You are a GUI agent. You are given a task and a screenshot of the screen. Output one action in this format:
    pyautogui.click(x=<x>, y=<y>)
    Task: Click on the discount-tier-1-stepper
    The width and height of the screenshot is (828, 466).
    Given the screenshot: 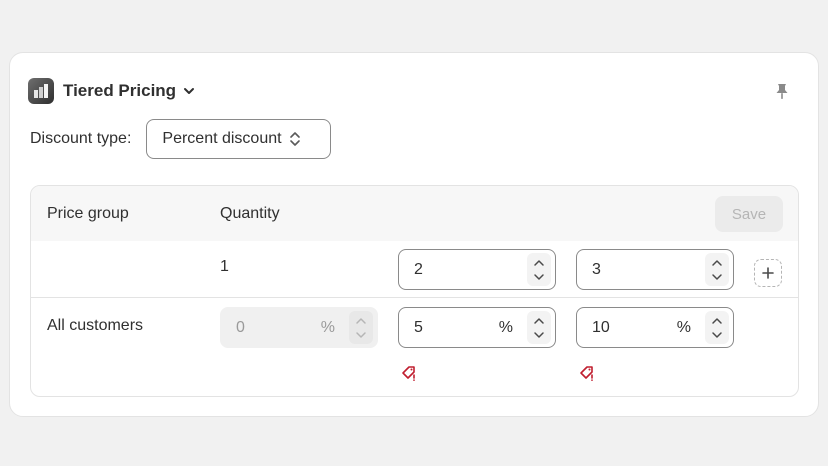 What is the action you would take?
    pyautogui.click(x=361, y=327)
    